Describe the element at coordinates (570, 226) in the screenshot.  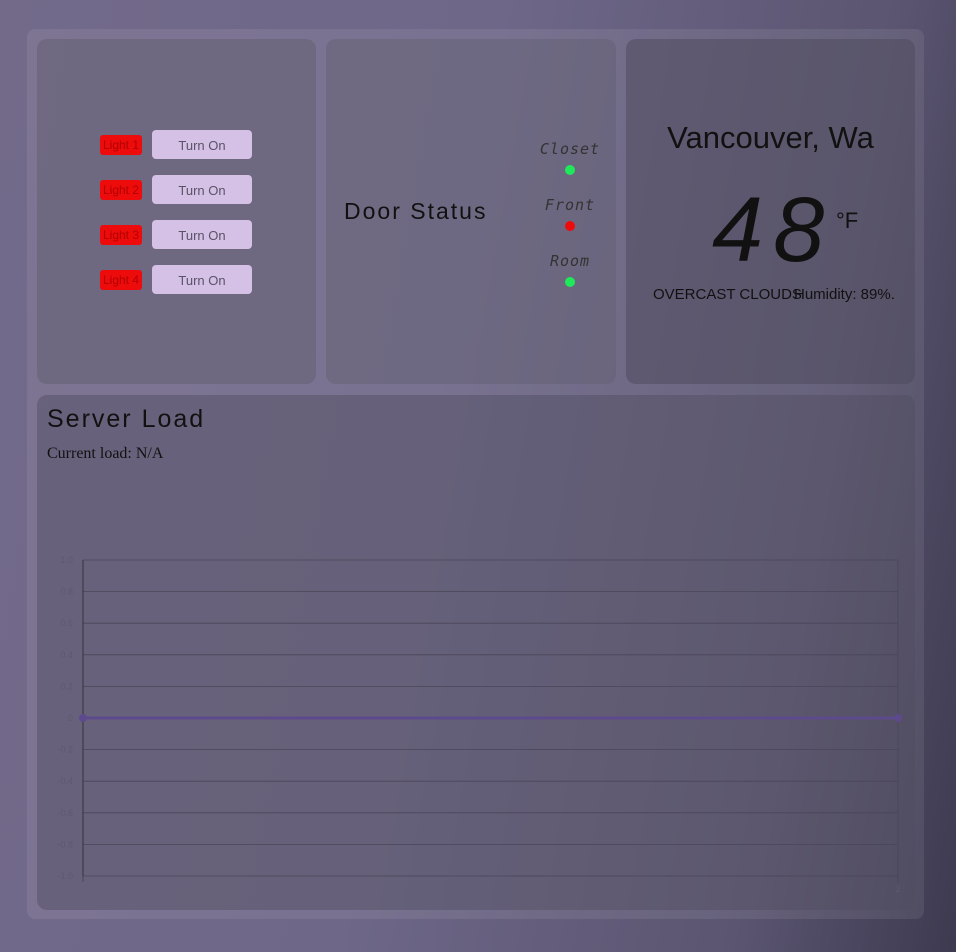
I see `door-front-status-dot` at that location.